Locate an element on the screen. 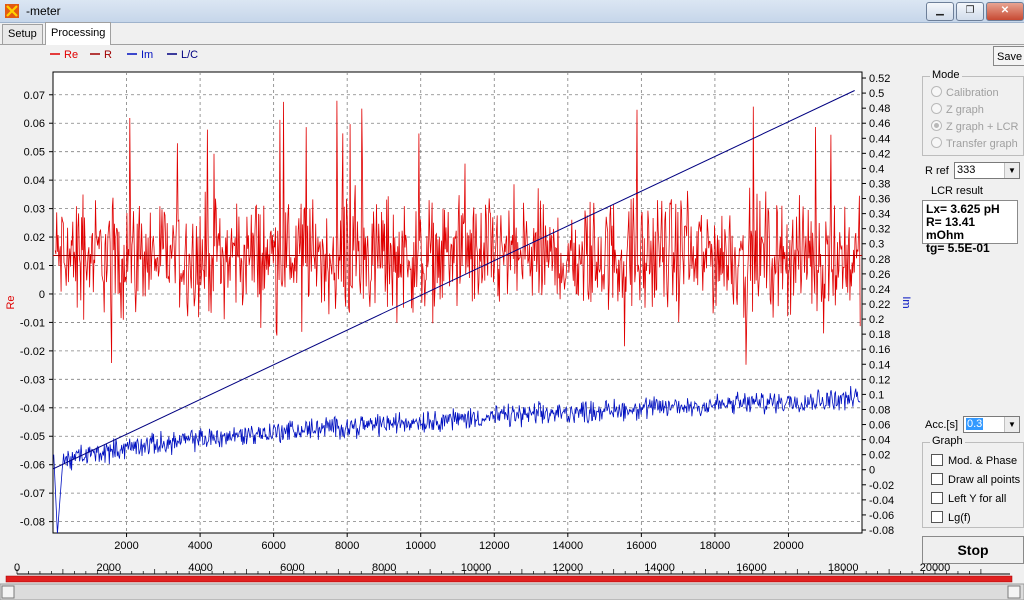  mode-z-graph-radio: Z graph is located at coordinates (957, 109).